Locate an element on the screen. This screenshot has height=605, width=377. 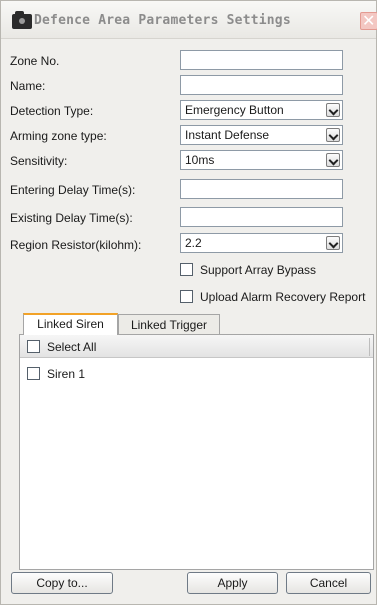
detection-type-select: Emergency Button is located at coordinates (261, 110).